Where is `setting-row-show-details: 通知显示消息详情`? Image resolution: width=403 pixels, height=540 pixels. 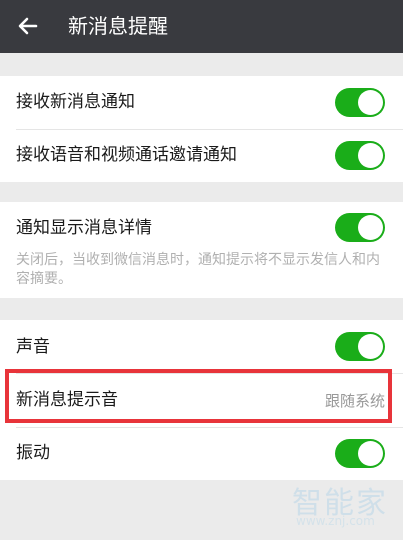
setting-row-show-details: 通知显示消息详情 is located at coordinates (201, 228).